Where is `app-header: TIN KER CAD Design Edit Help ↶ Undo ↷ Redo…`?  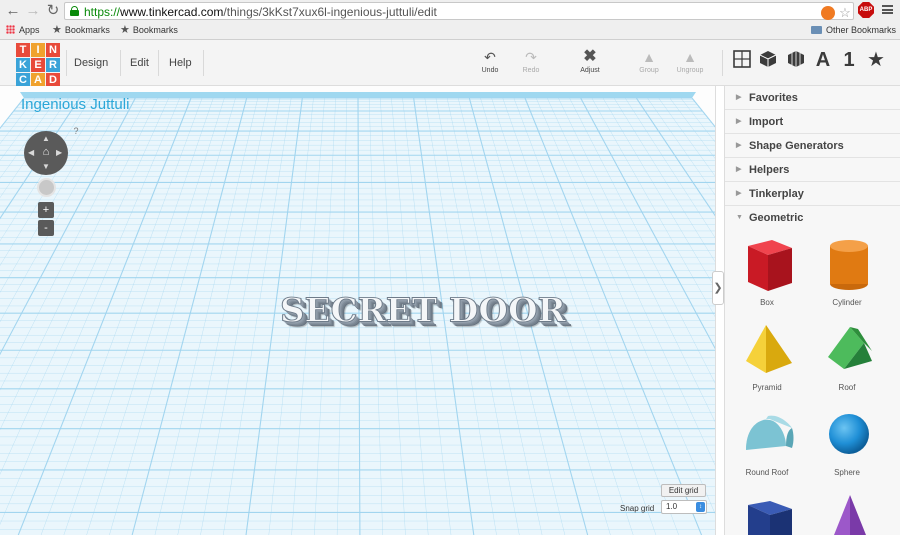 app-header: TIN KER CAD Design Edit Help ↶ Undo ↷ Redo… is located at coordinates (450, 63).